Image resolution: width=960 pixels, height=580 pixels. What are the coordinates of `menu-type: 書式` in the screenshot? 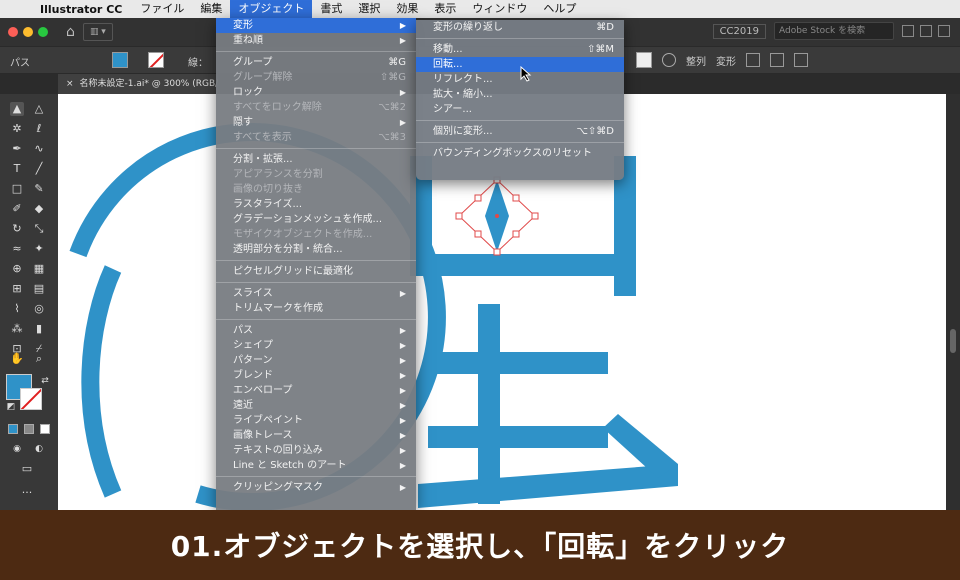 It's located at (331, 9).